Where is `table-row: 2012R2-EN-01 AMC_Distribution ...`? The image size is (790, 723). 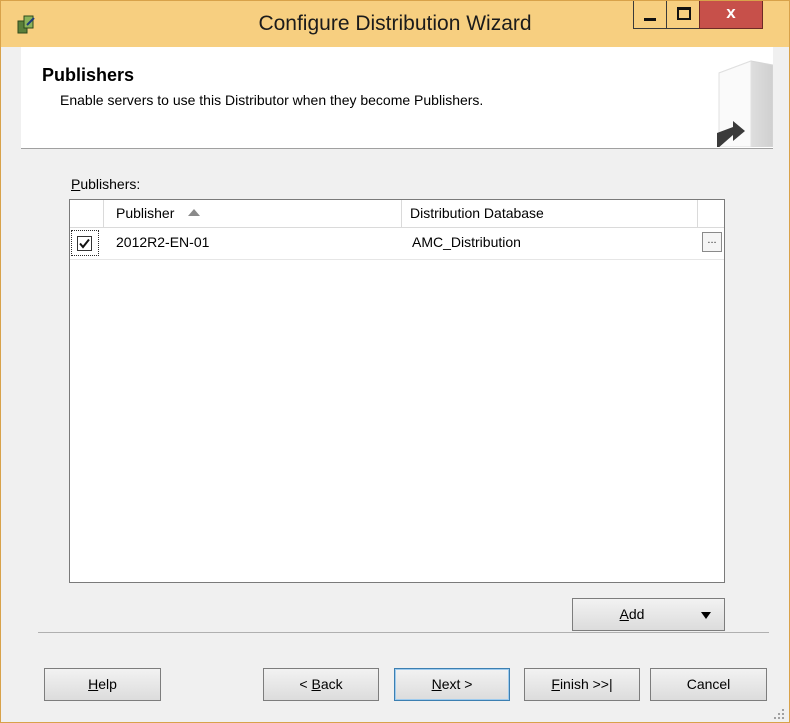
table-row: 2012R2-EN-01 AMC_Distribution ... is located at coordinates (397, 244).